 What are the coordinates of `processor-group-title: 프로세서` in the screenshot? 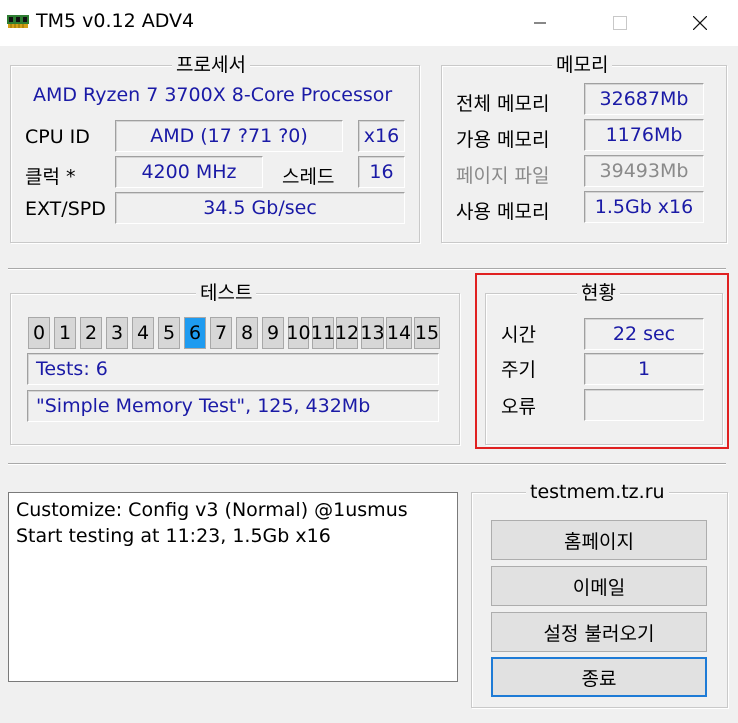 It's located at (211, 65).